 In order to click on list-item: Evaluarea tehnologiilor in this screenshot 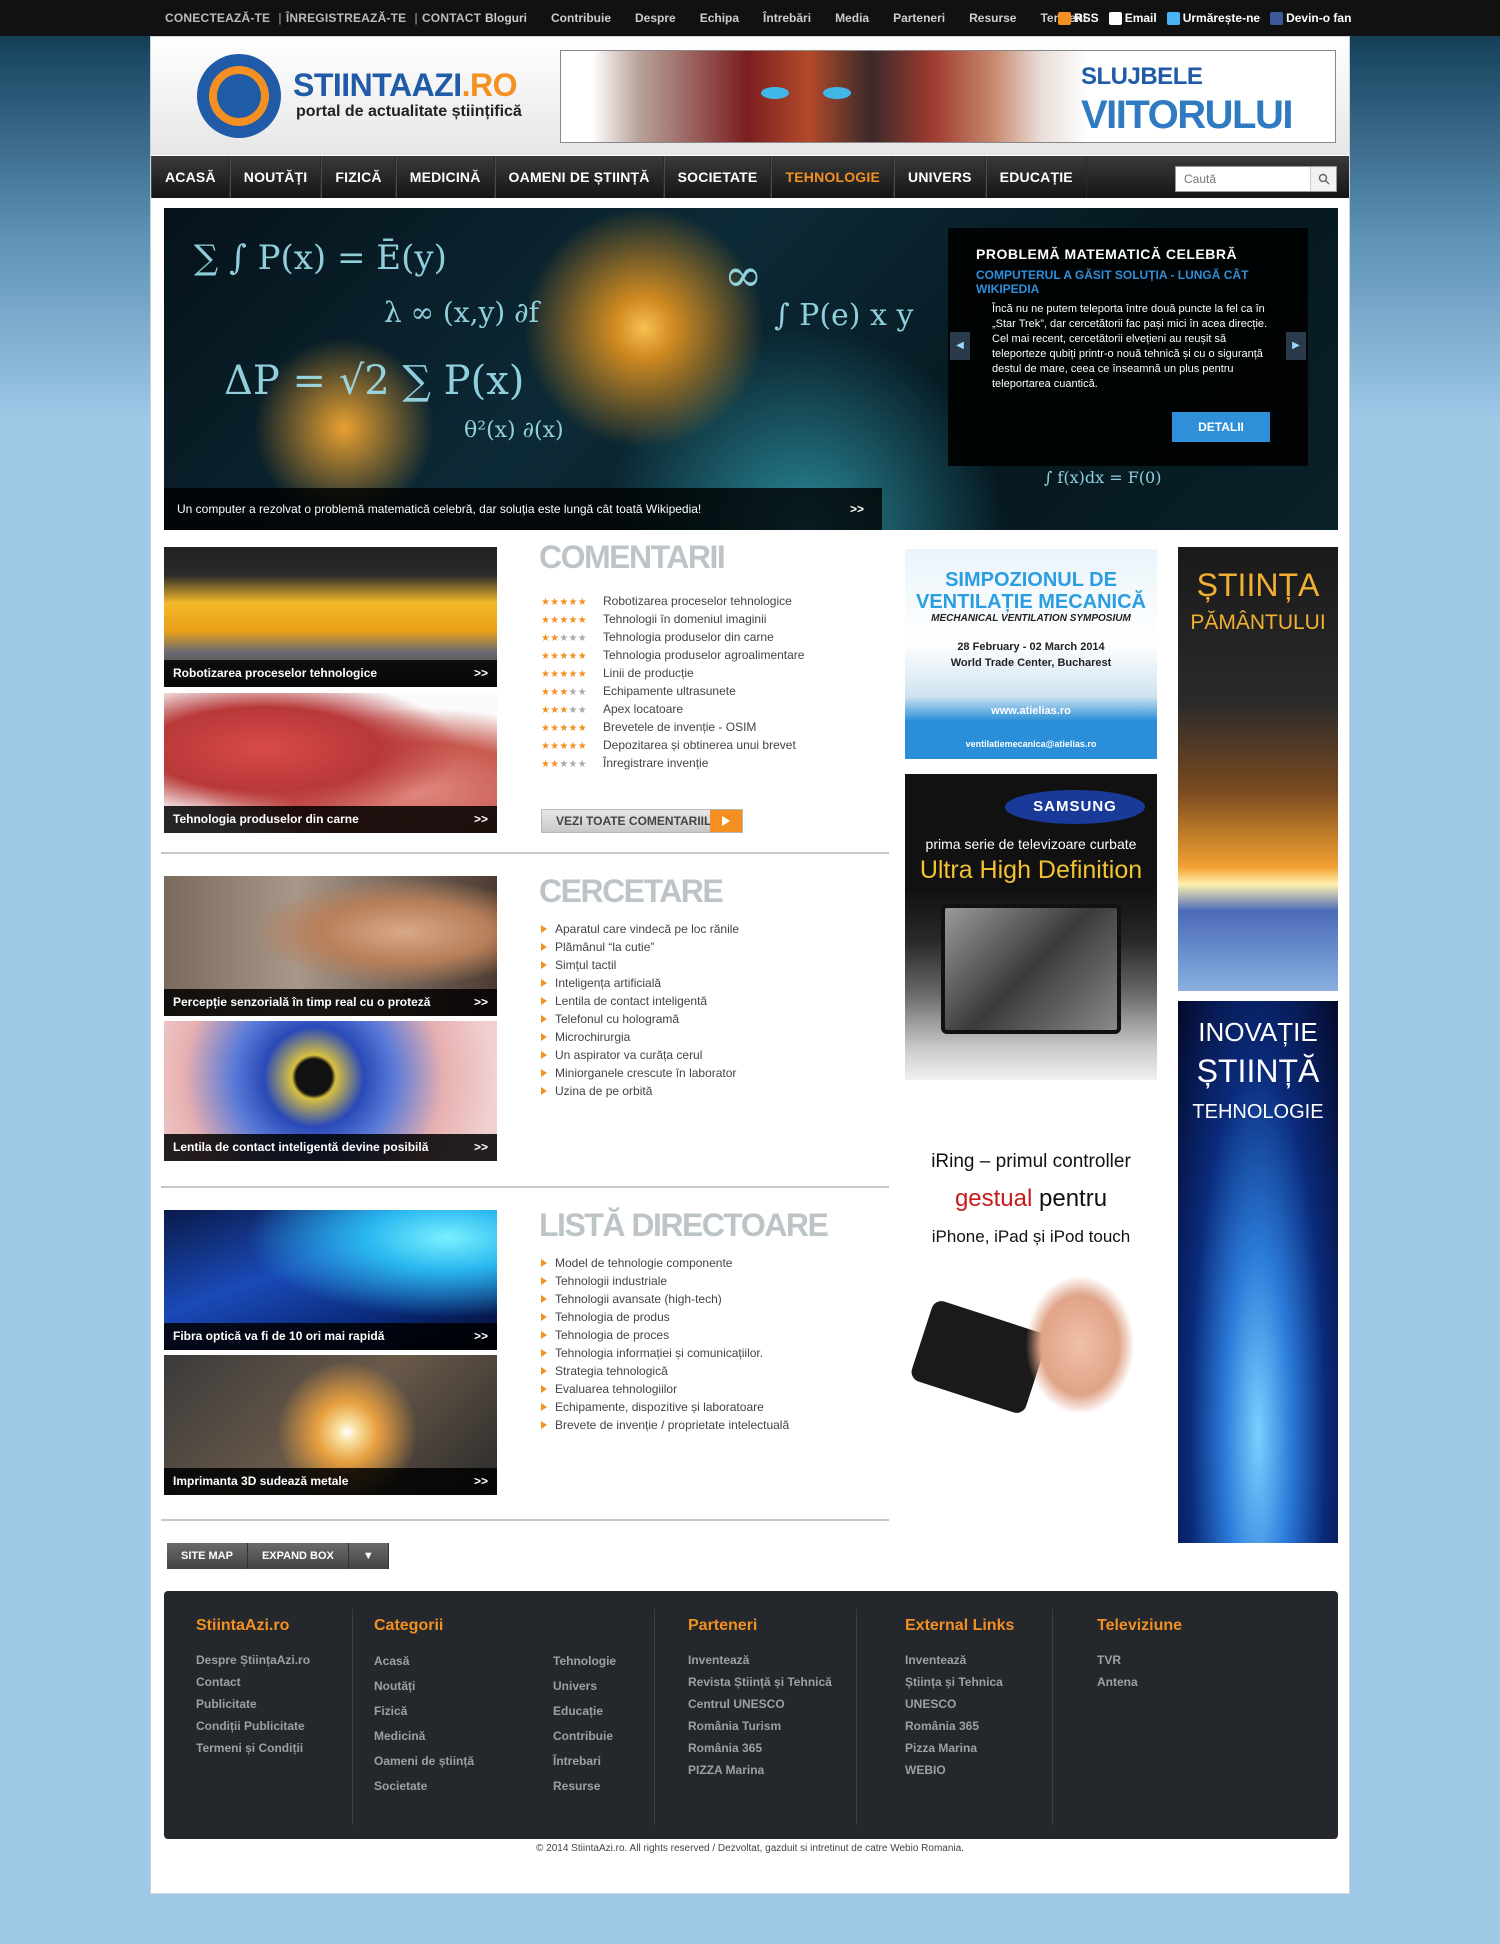, I will do `click(665, 1389)`.